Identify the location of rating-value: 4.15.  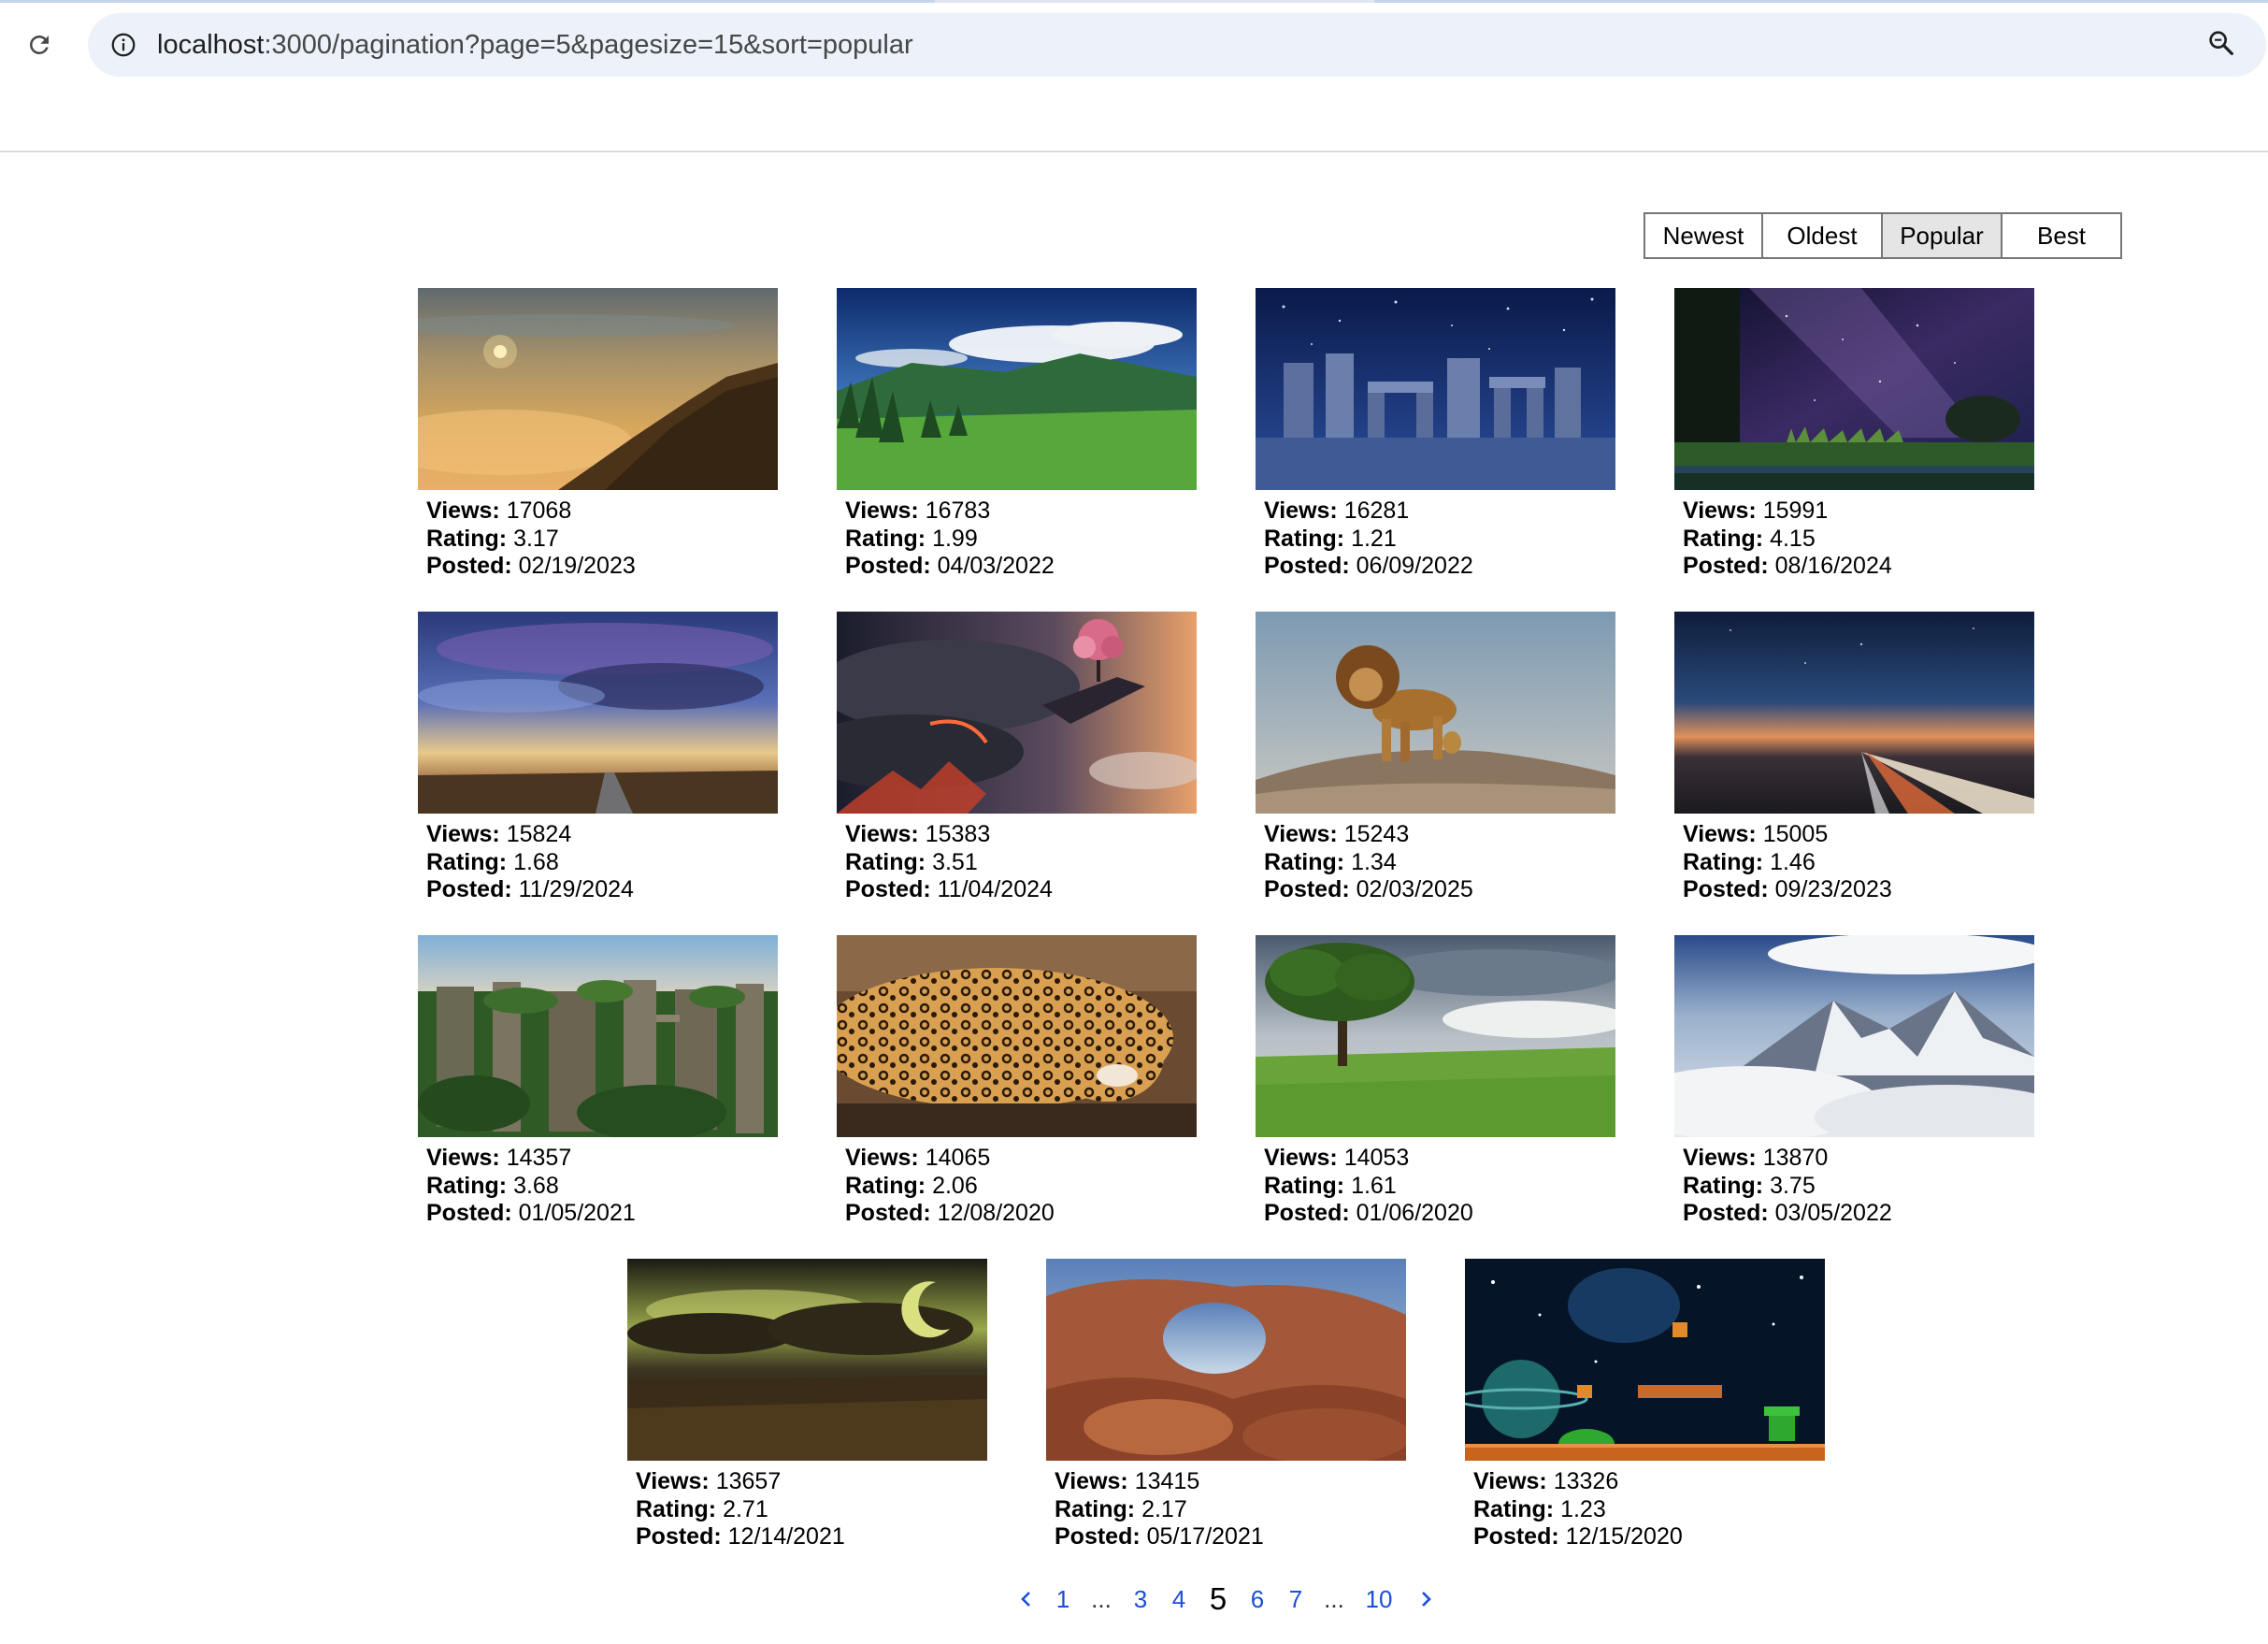
(1793, 538).